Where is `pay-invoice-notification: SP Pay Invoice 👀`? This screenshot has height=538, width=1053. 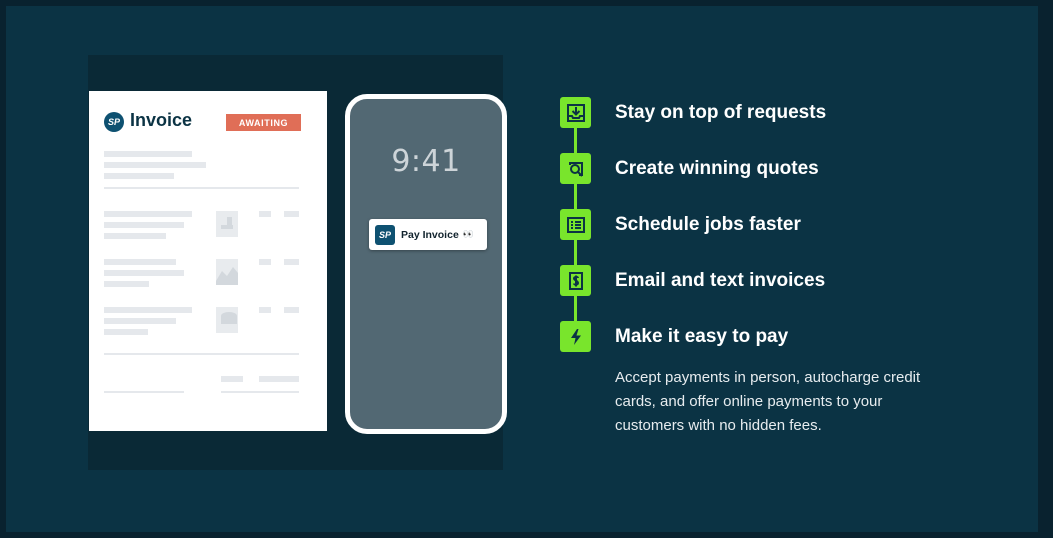
pay-invoice-notification: SP Pay Invoice 👀 is located at coordinates (428, 234).